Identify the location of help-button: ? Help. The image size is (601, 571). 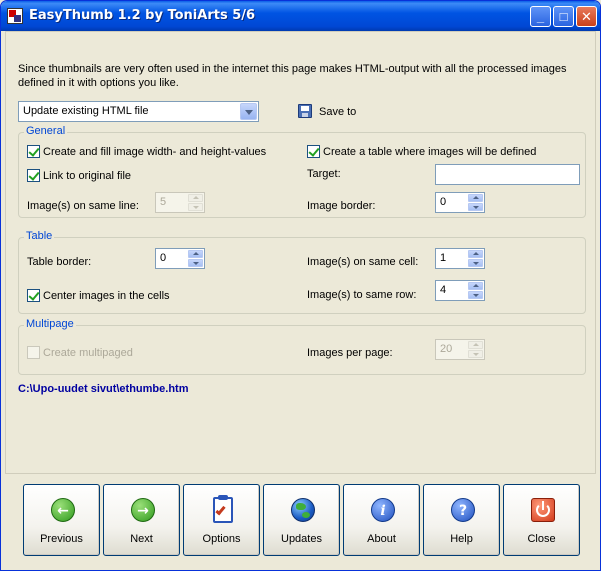
(461, 520).